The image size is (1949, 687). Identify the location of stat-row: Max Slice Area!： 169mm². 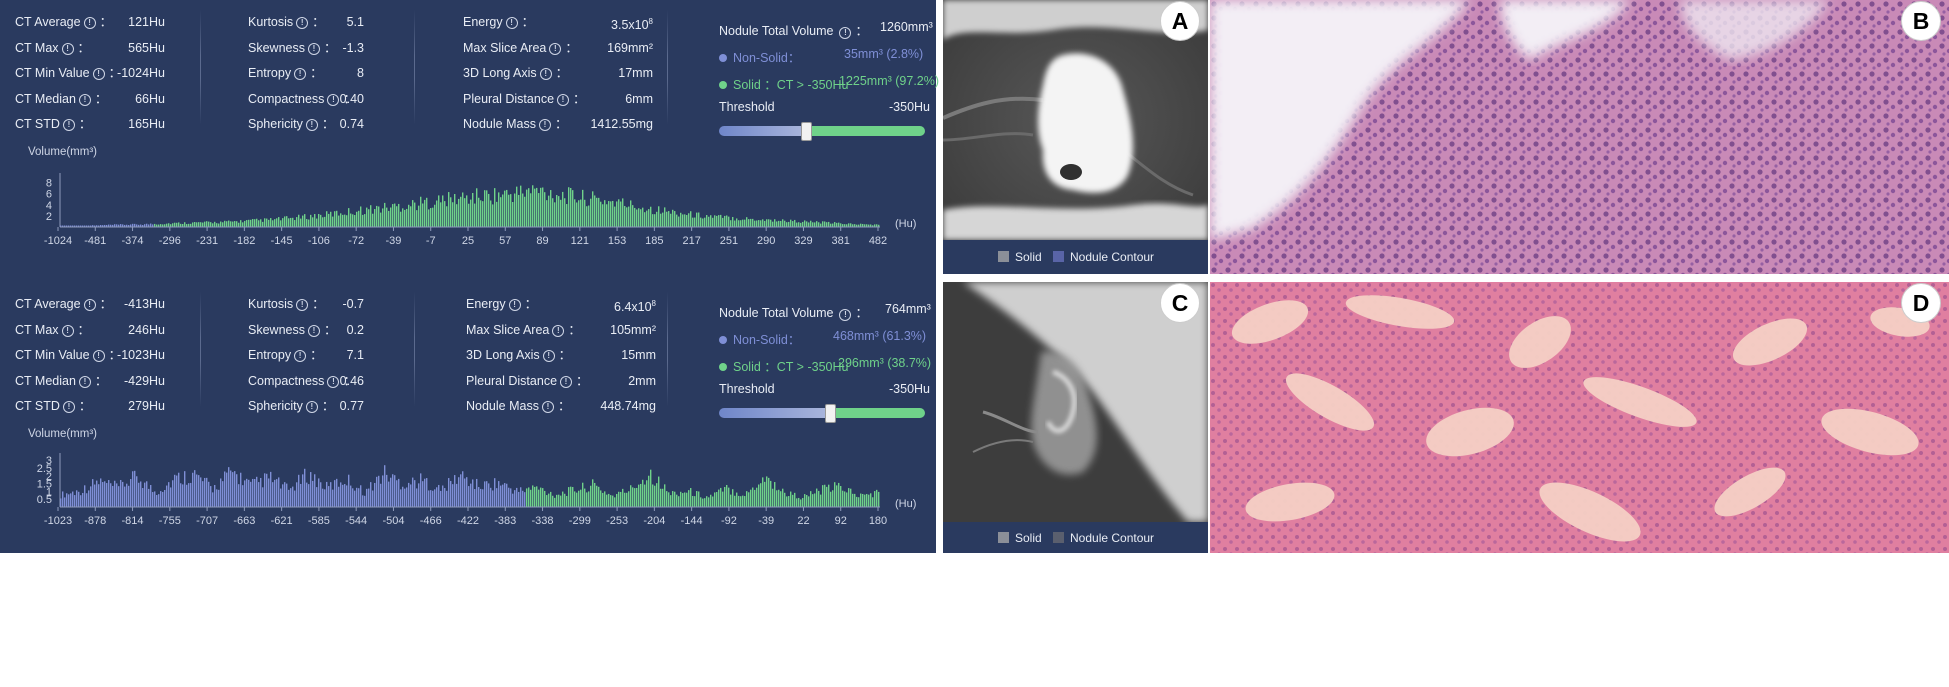
(558, 48).